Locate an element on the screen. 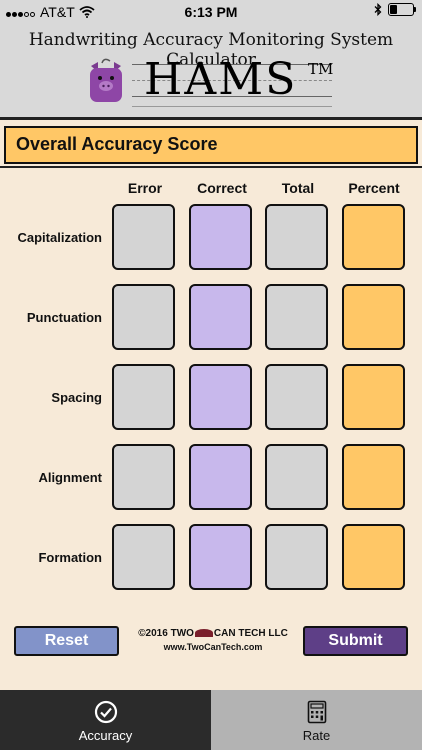 This screenshot has width=422, height=750. banner-divider is located at coordinates (211, 167).